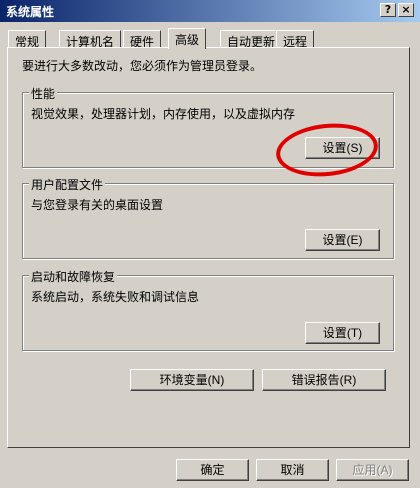 The width and height of the screenshot is (420, 488). Describe the element at coordinates (73, 276) in the screenshot. I see `startup-recovery-group-label: 启动和故障恢复` at that location.